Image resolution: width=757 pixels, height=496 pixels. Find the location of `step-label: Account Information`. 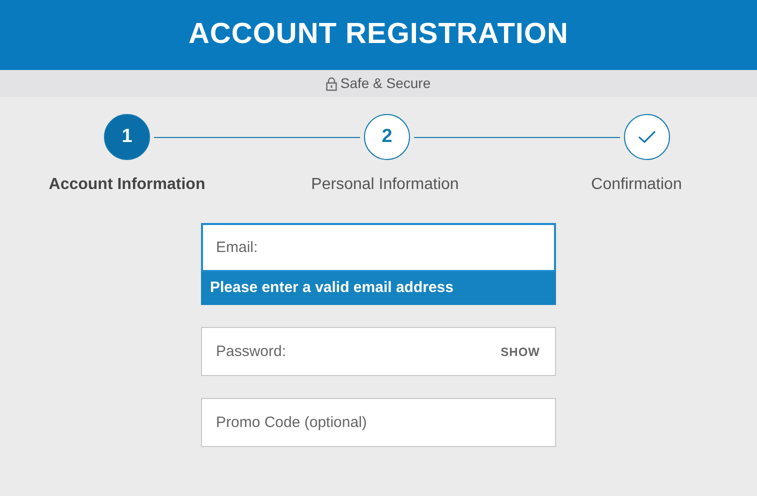

step-label: Account Information is located at coordinates (127, 185).